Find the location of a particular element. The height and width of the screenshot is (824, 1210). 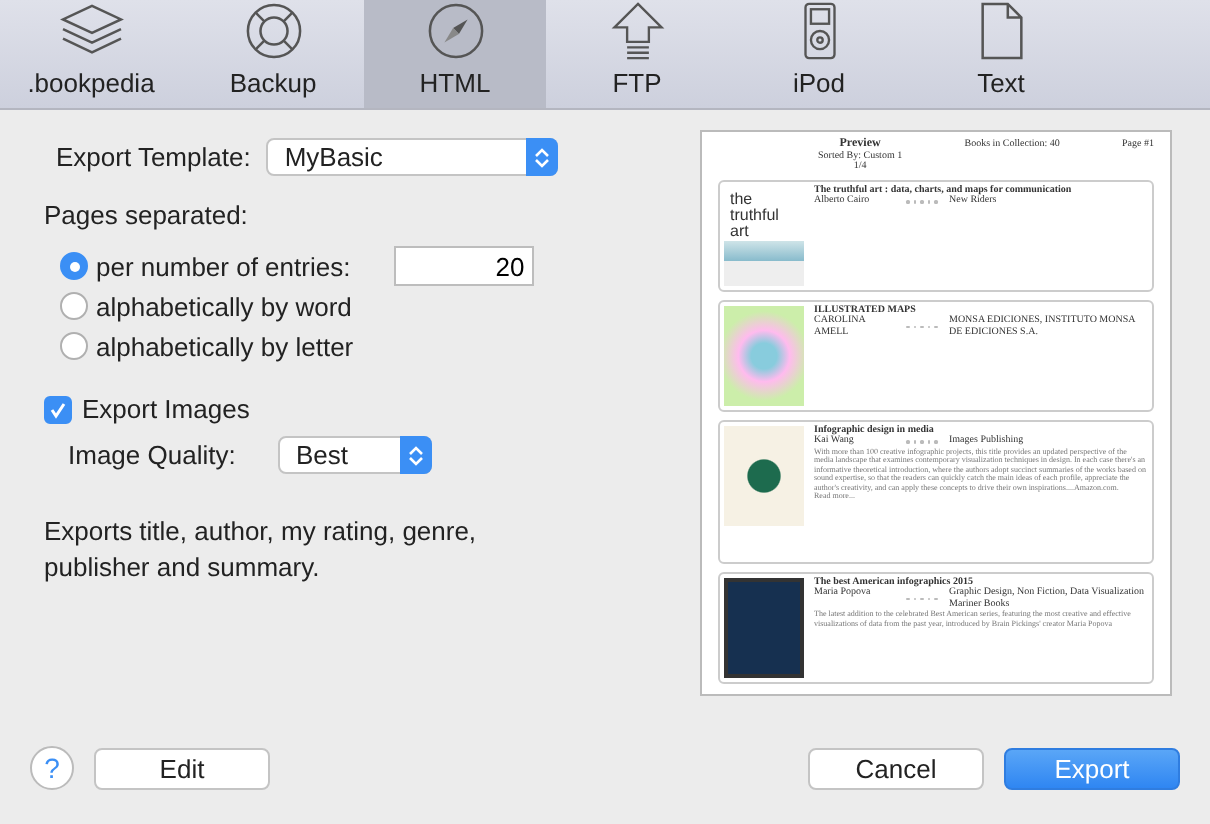

description-text: Exports title, author, my rating, genre, publisher and summary. is located at coordinates (261, 550).